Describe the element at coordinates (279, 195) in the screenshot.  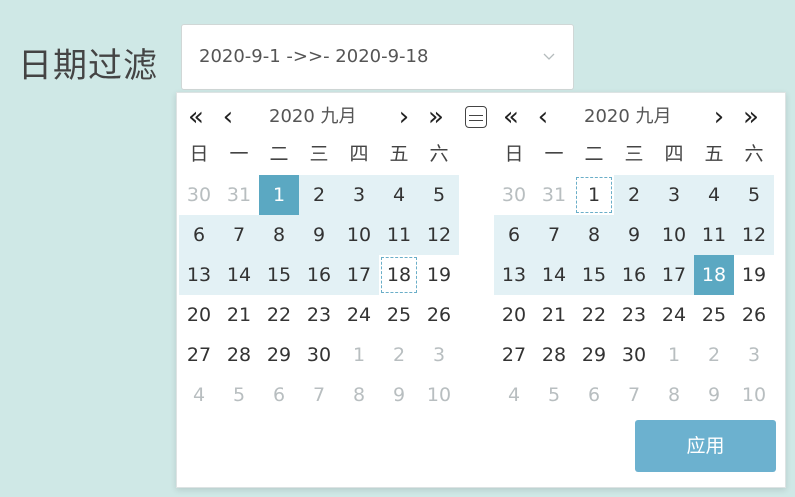
I see `selected-day-cell: 1` at that location.